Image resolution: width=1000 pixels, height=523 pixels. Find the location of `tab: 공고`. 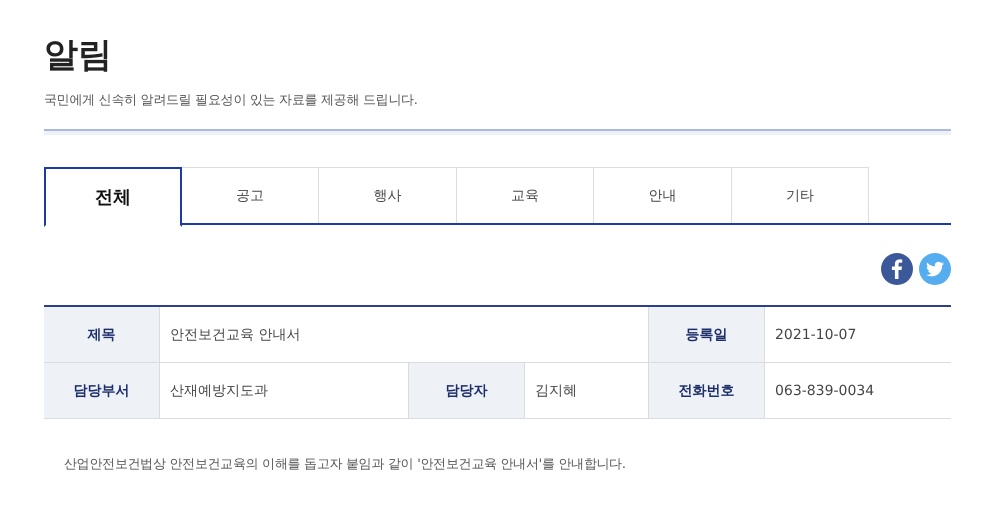

tab: 공고 is located at coordinates (250, 195).